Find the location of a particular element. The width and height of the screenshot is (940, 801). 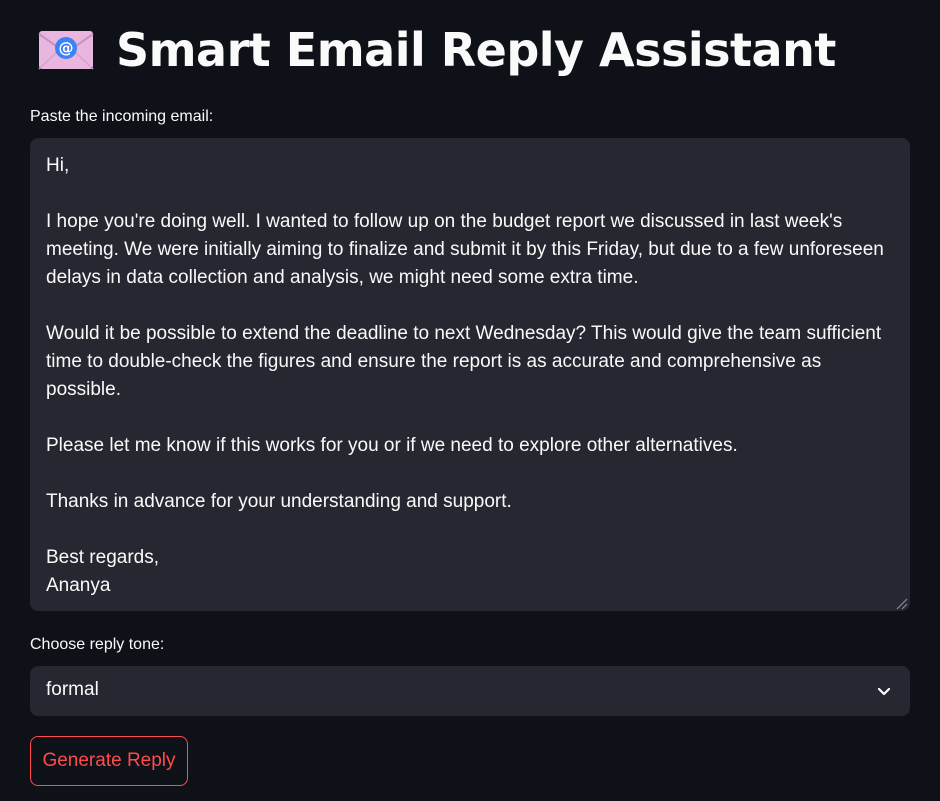

tone-select: formal is located at coordinates (470, 691).